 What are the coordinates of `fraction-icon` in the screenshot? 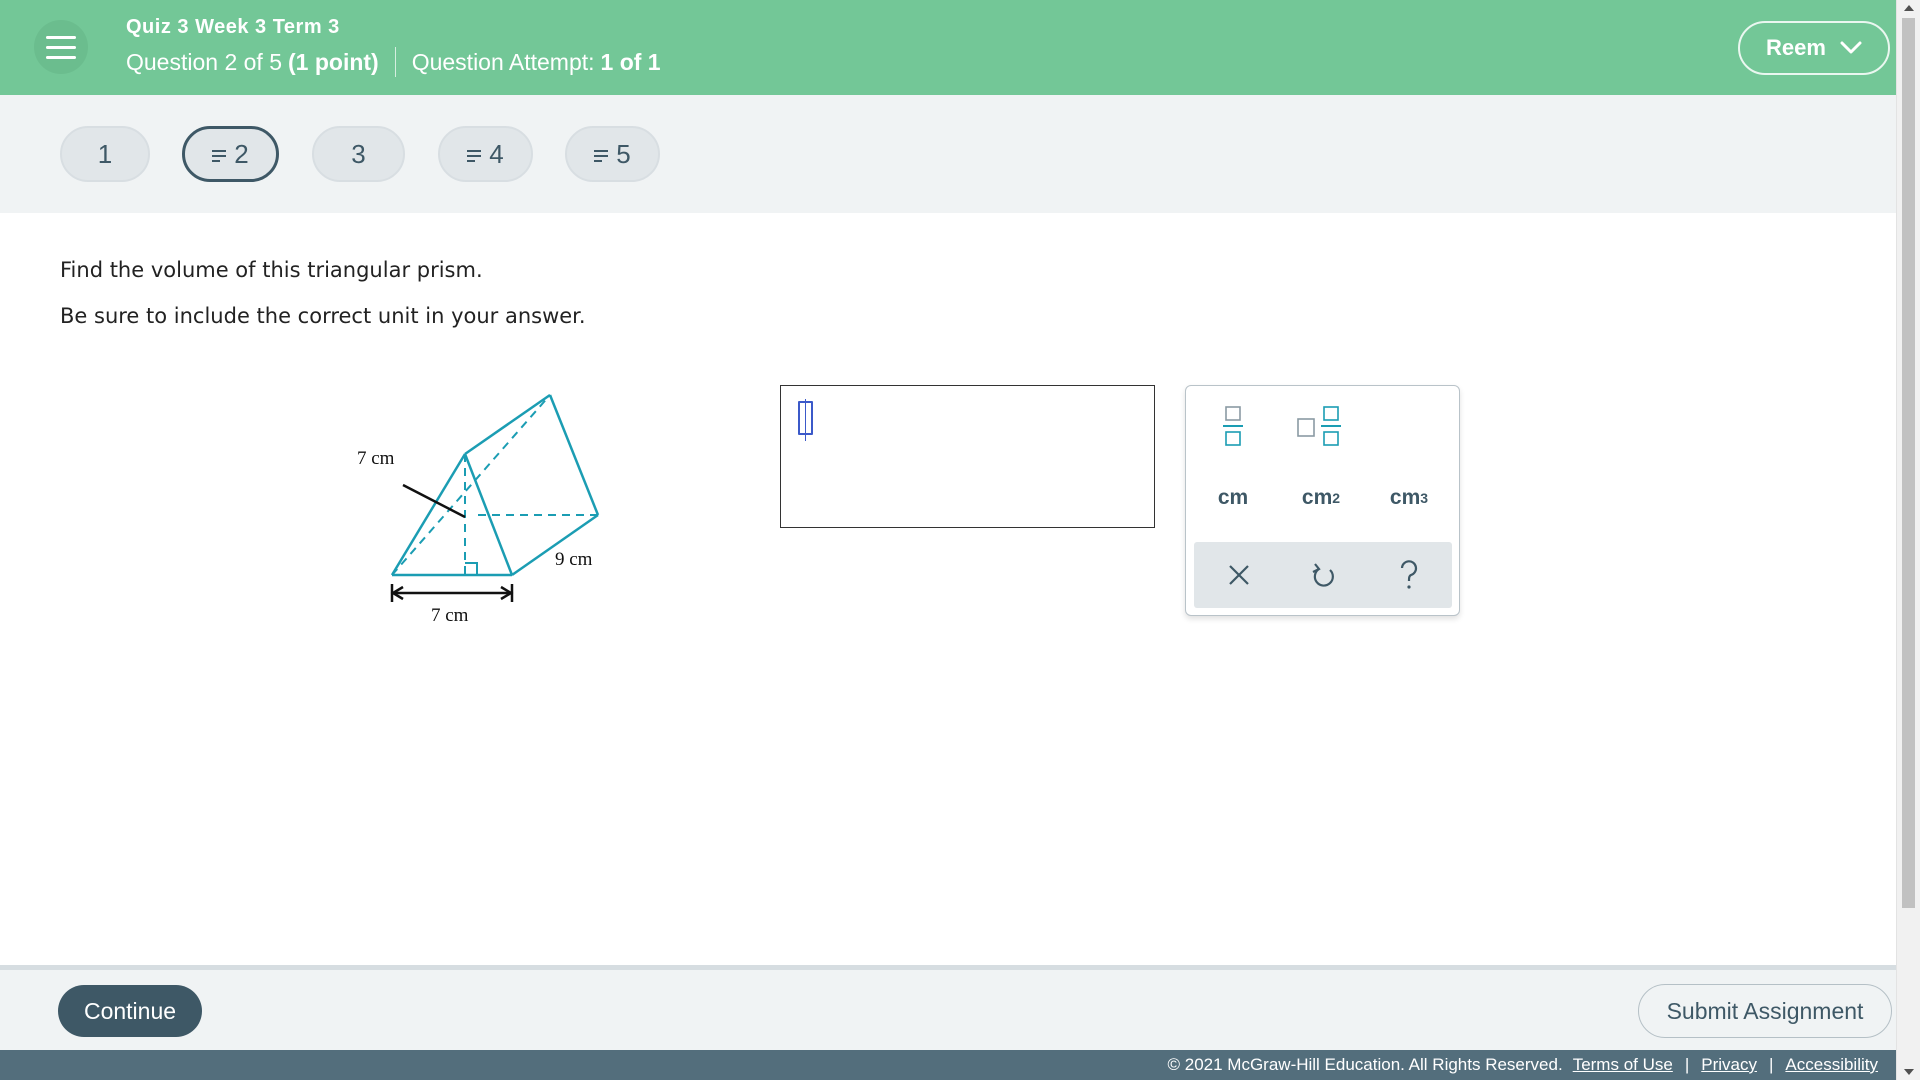 It's located at (1233, 426).